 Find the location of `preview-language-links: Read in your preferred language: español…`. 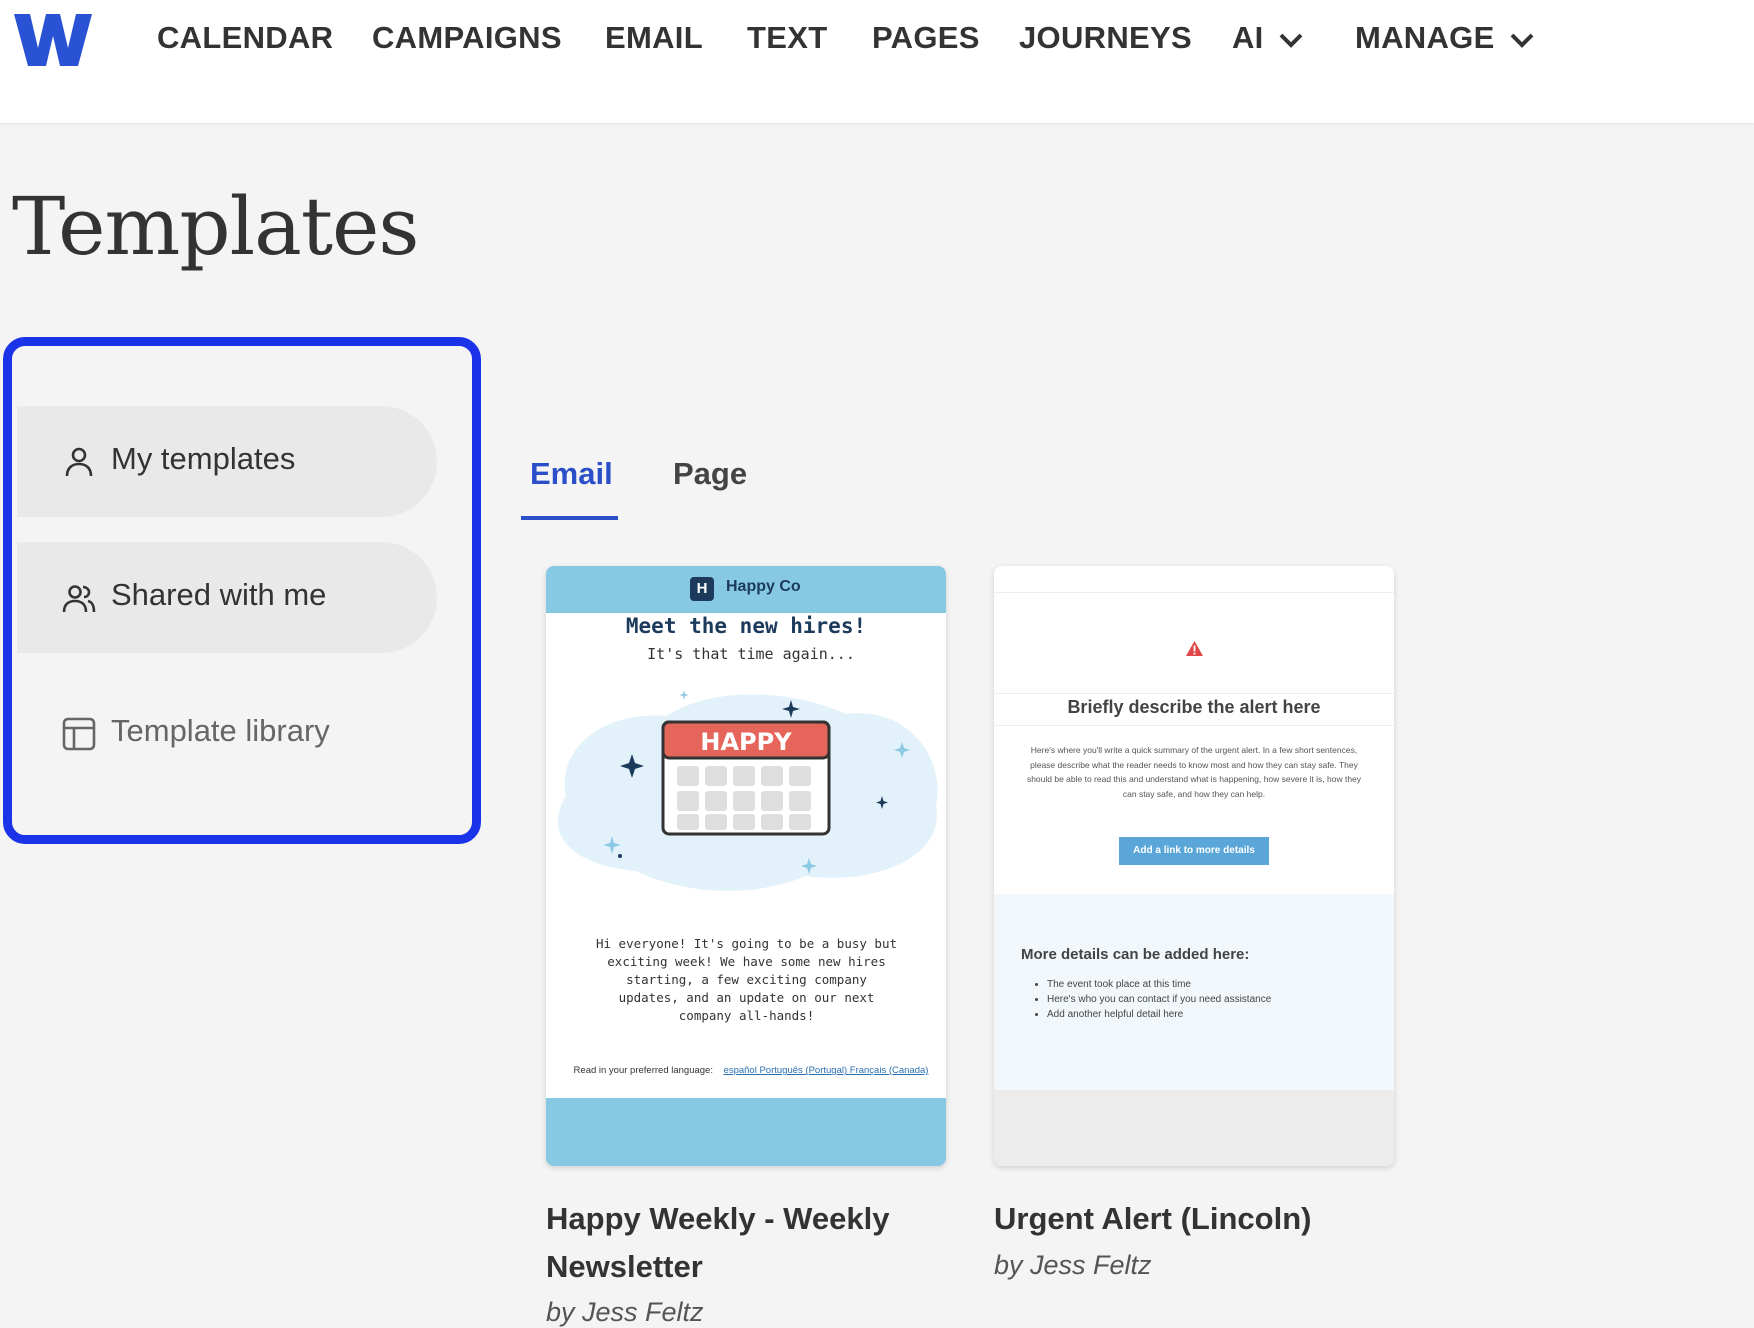

preview-language-links: Read in your preferred language: español… is located at coordinates (751, 1070).